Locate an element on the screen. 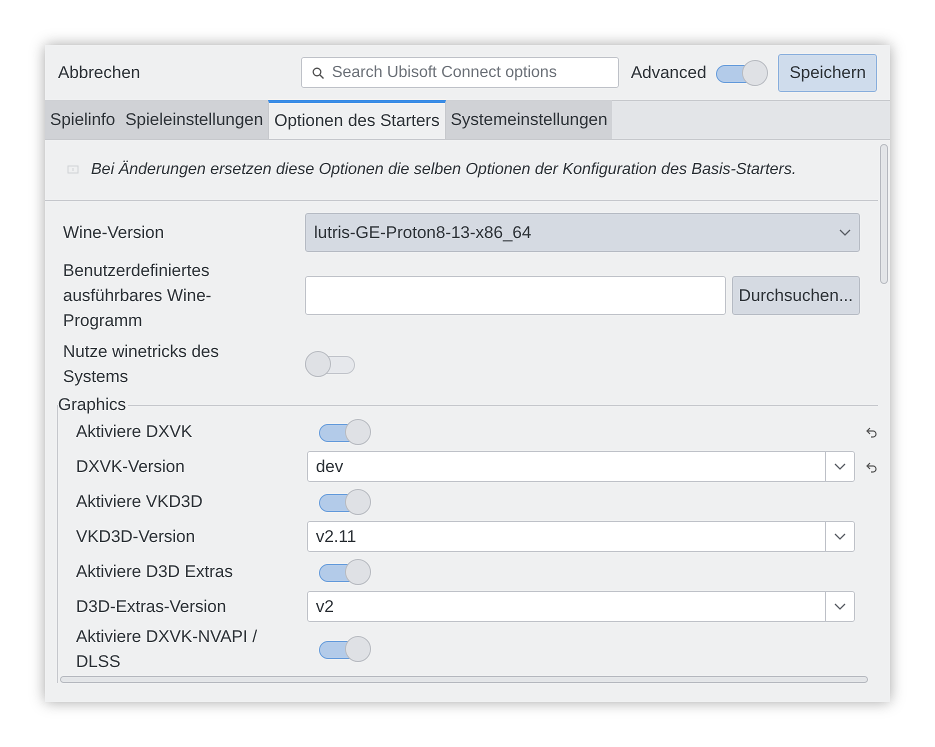 Image resolution: width=935 pixels, height=747 pixels. setting-label: D3D-Extras-Version is located at coordinates (152, 607).